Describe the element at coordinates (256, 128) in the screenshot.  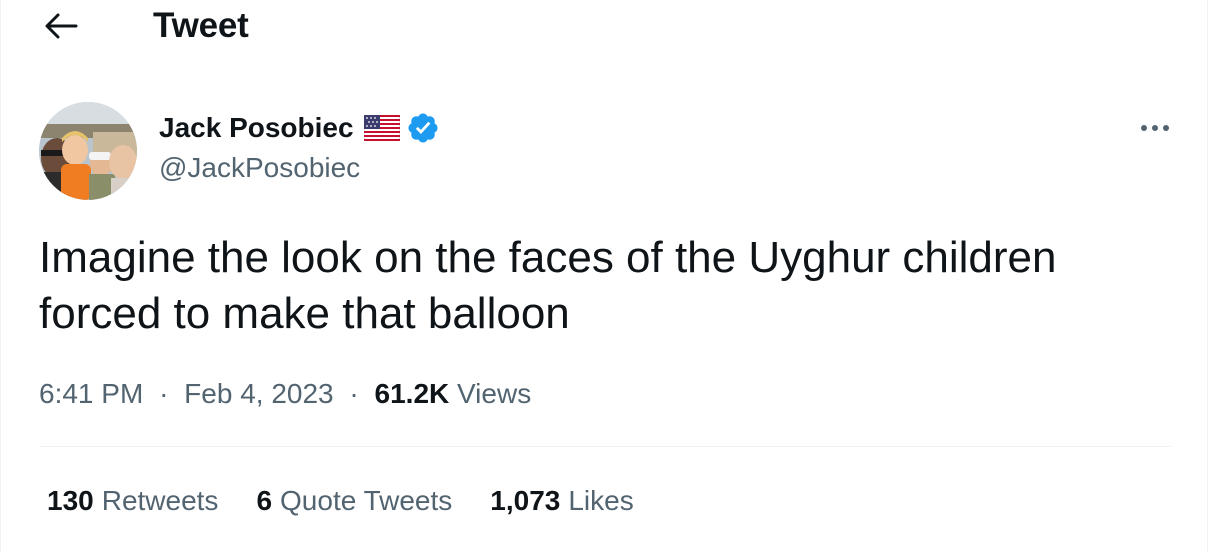
I see `author-name: Jack Posobiec` at that location.